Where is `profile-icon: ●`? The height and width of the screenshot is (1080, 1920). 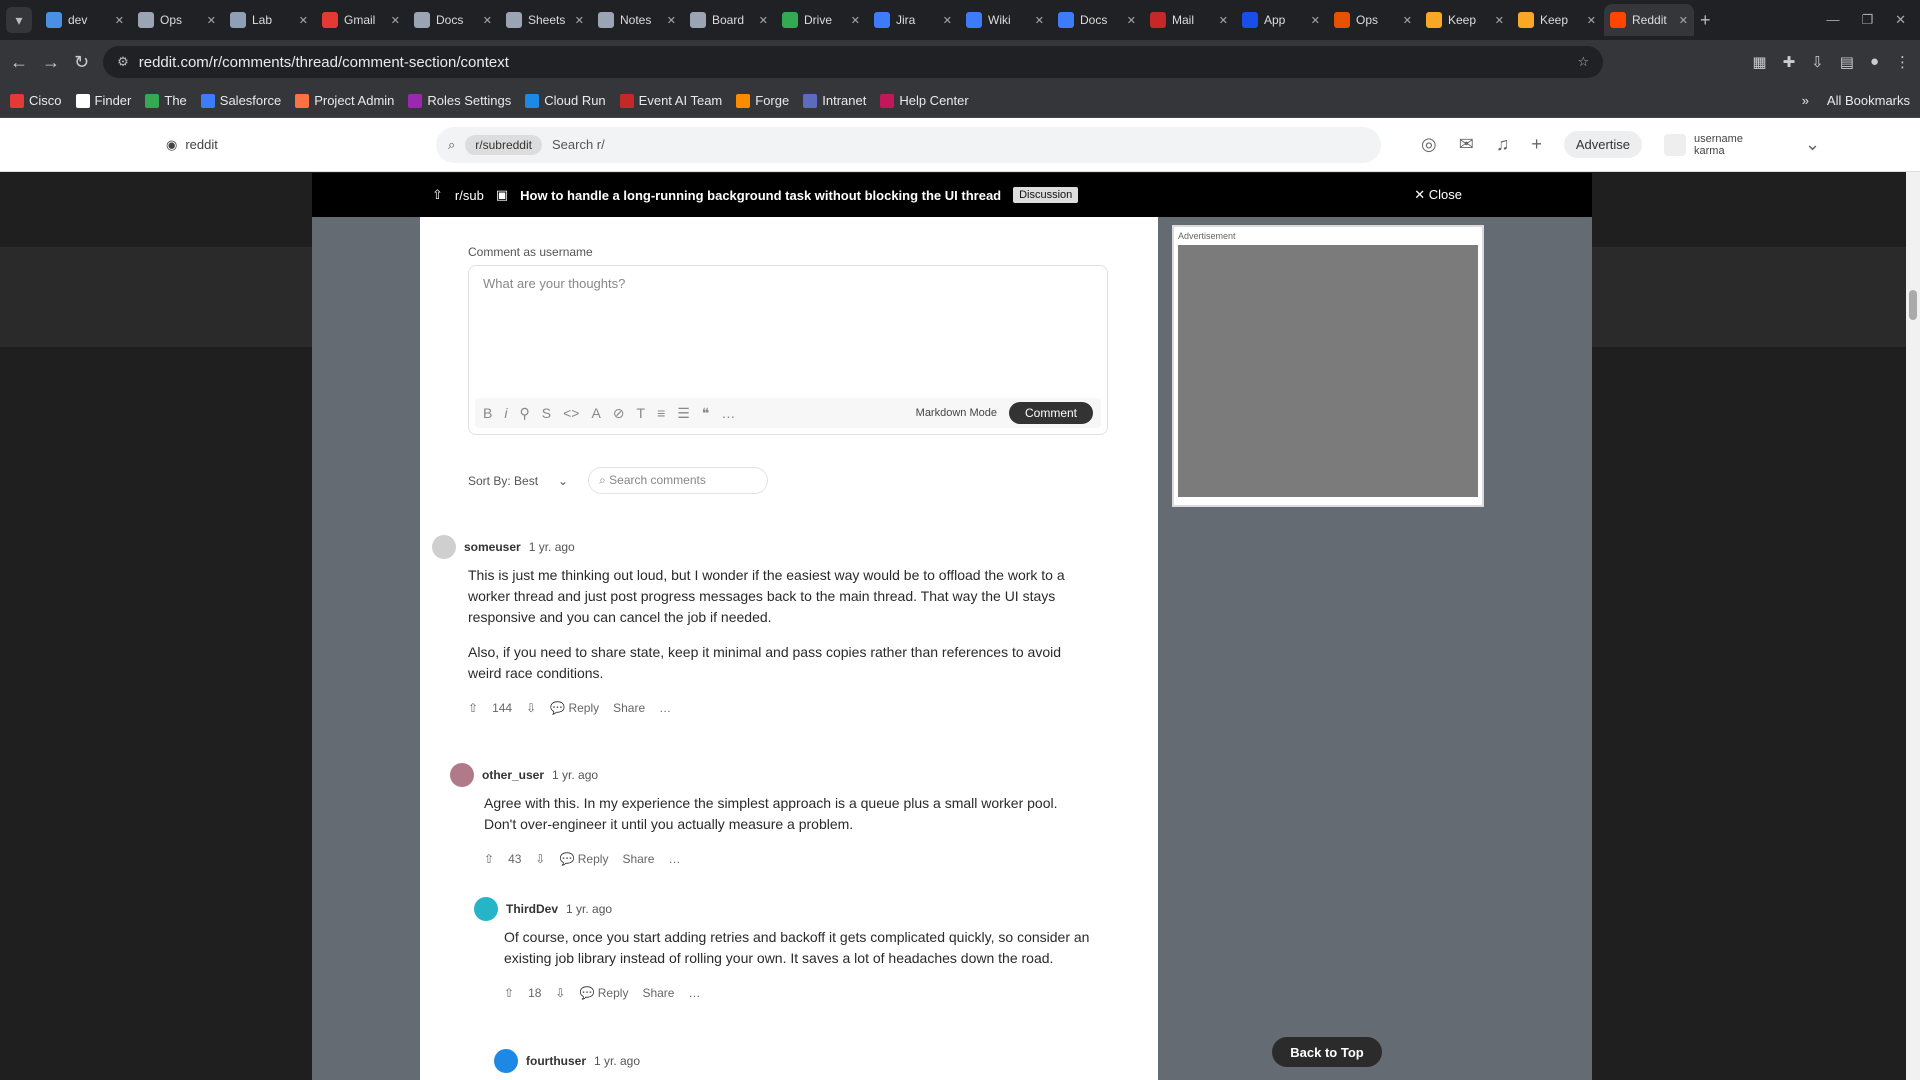 profile-icon: ● is located at coordinates (1874, 62).